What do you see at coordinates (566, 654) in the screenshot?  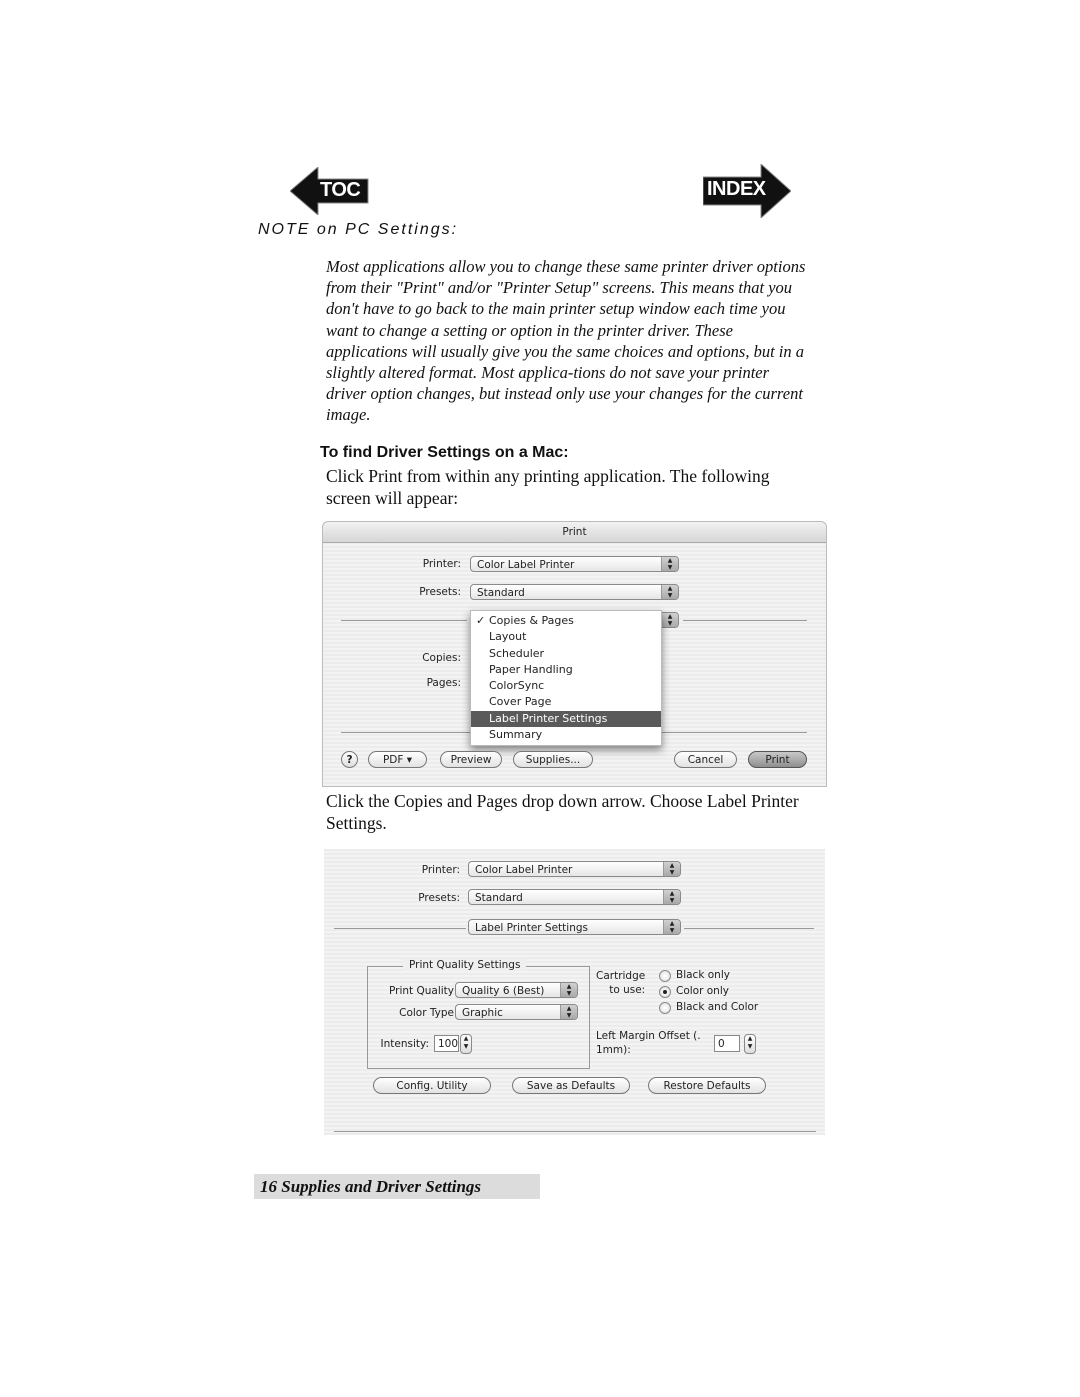 I see `menu-item-scheduler: Scheduler` at bounding box center [566, 654].